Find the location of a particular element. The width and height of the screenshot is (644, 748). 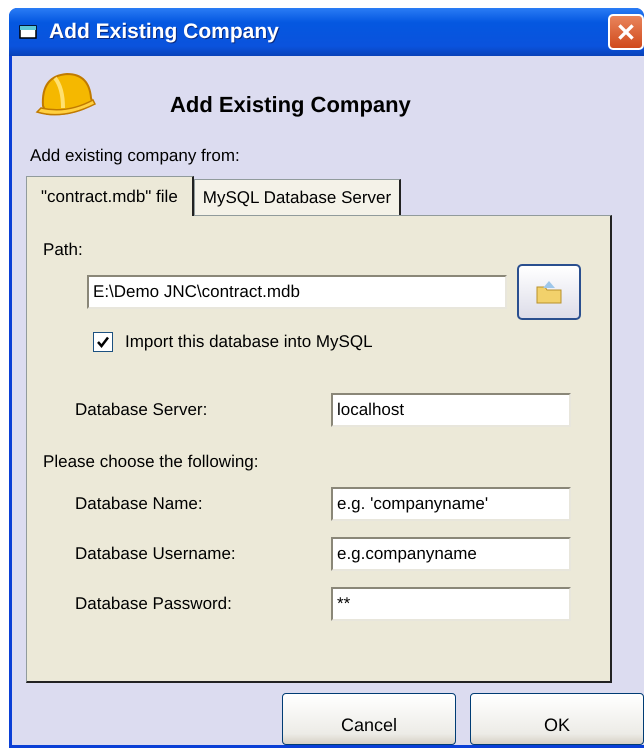

input-field: ** is located at coordinates (451, 604).